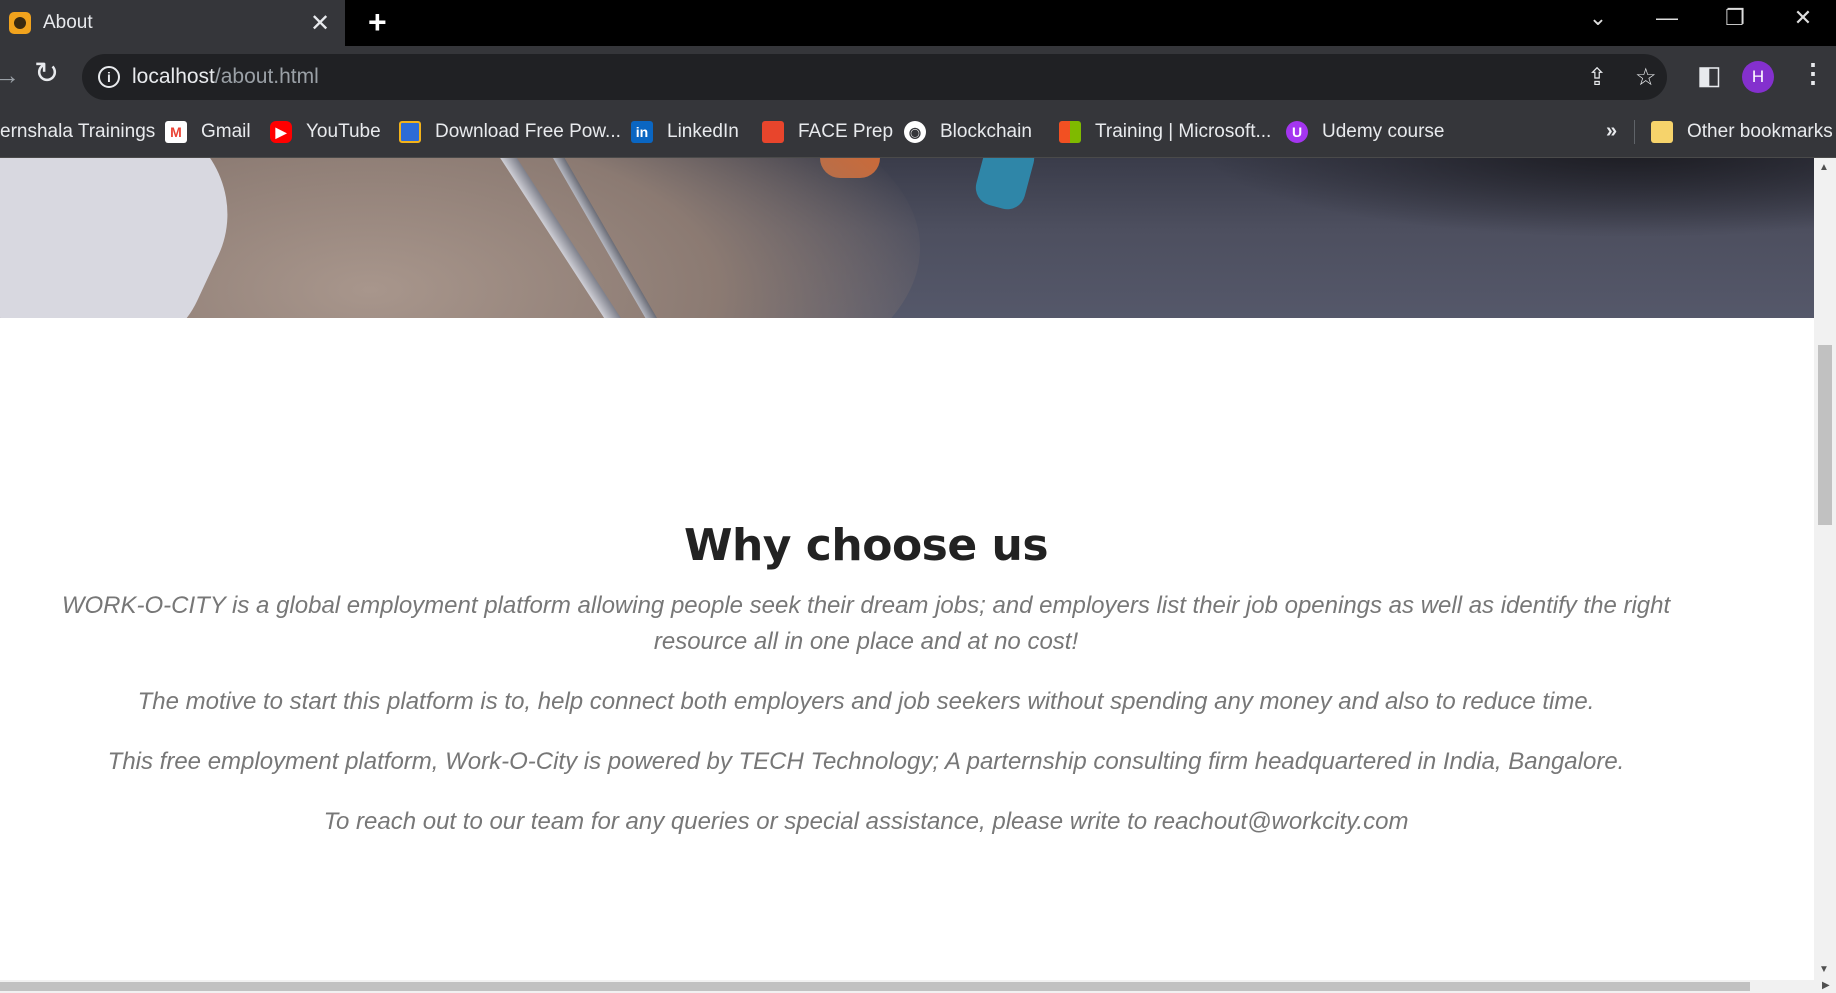 The height and width of the screenshot is (993, 1836). I want to click on faceprep-icon, so click(773, 132).